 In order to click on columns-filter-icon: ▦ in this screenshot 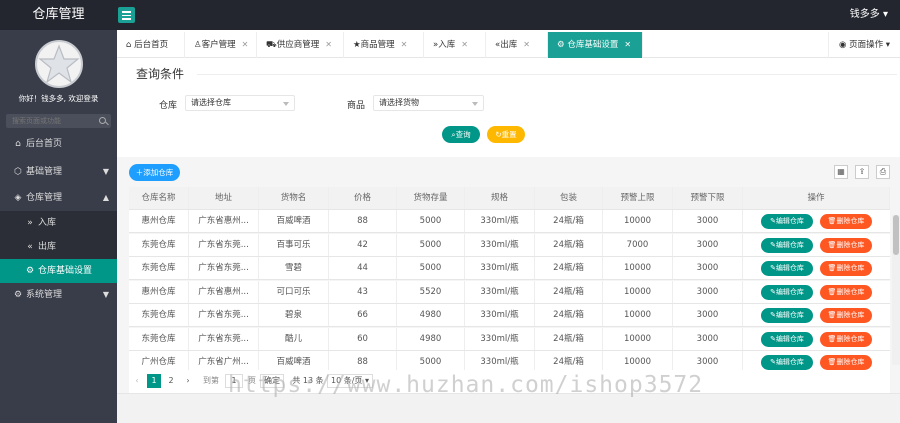, I will do `click(841, 172)`.